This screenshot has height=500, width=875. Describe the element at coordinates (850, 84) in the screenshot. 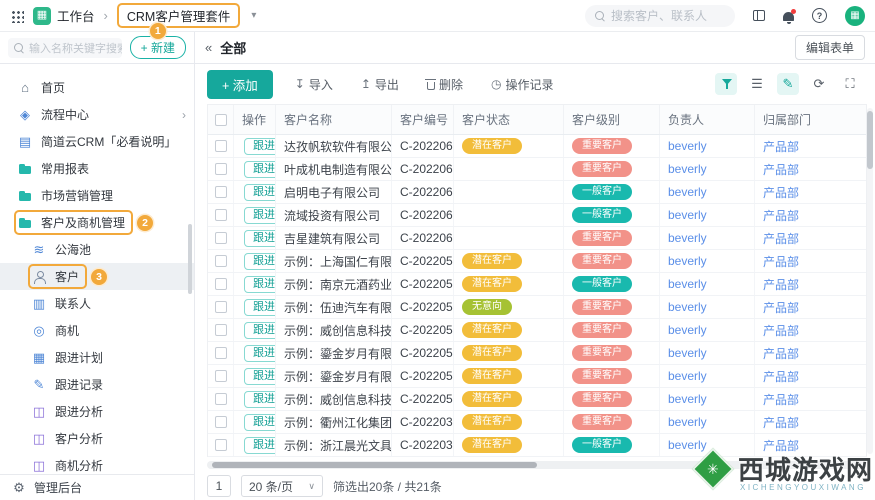

I see `fullscreen-button: ⛶` at that location.